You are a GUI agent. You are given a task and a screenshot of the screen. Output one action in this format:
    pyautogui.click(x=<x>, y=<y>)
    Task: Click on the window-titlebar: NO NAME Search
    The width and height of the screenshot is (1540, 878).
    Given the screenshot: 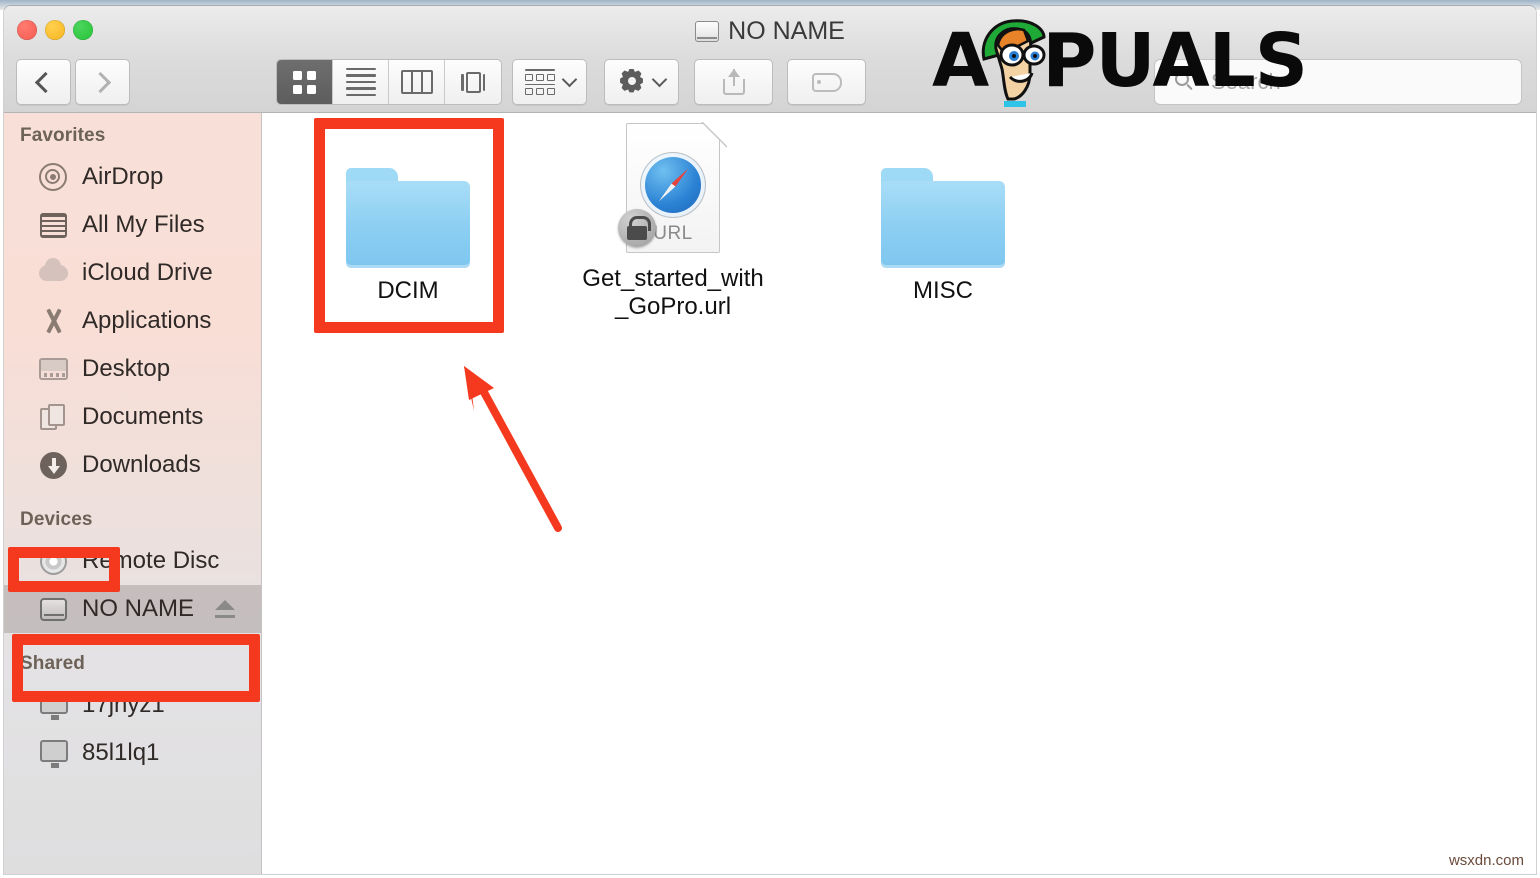 What is the action you would take?
    pyautogui.click(x=770, y=59)
    